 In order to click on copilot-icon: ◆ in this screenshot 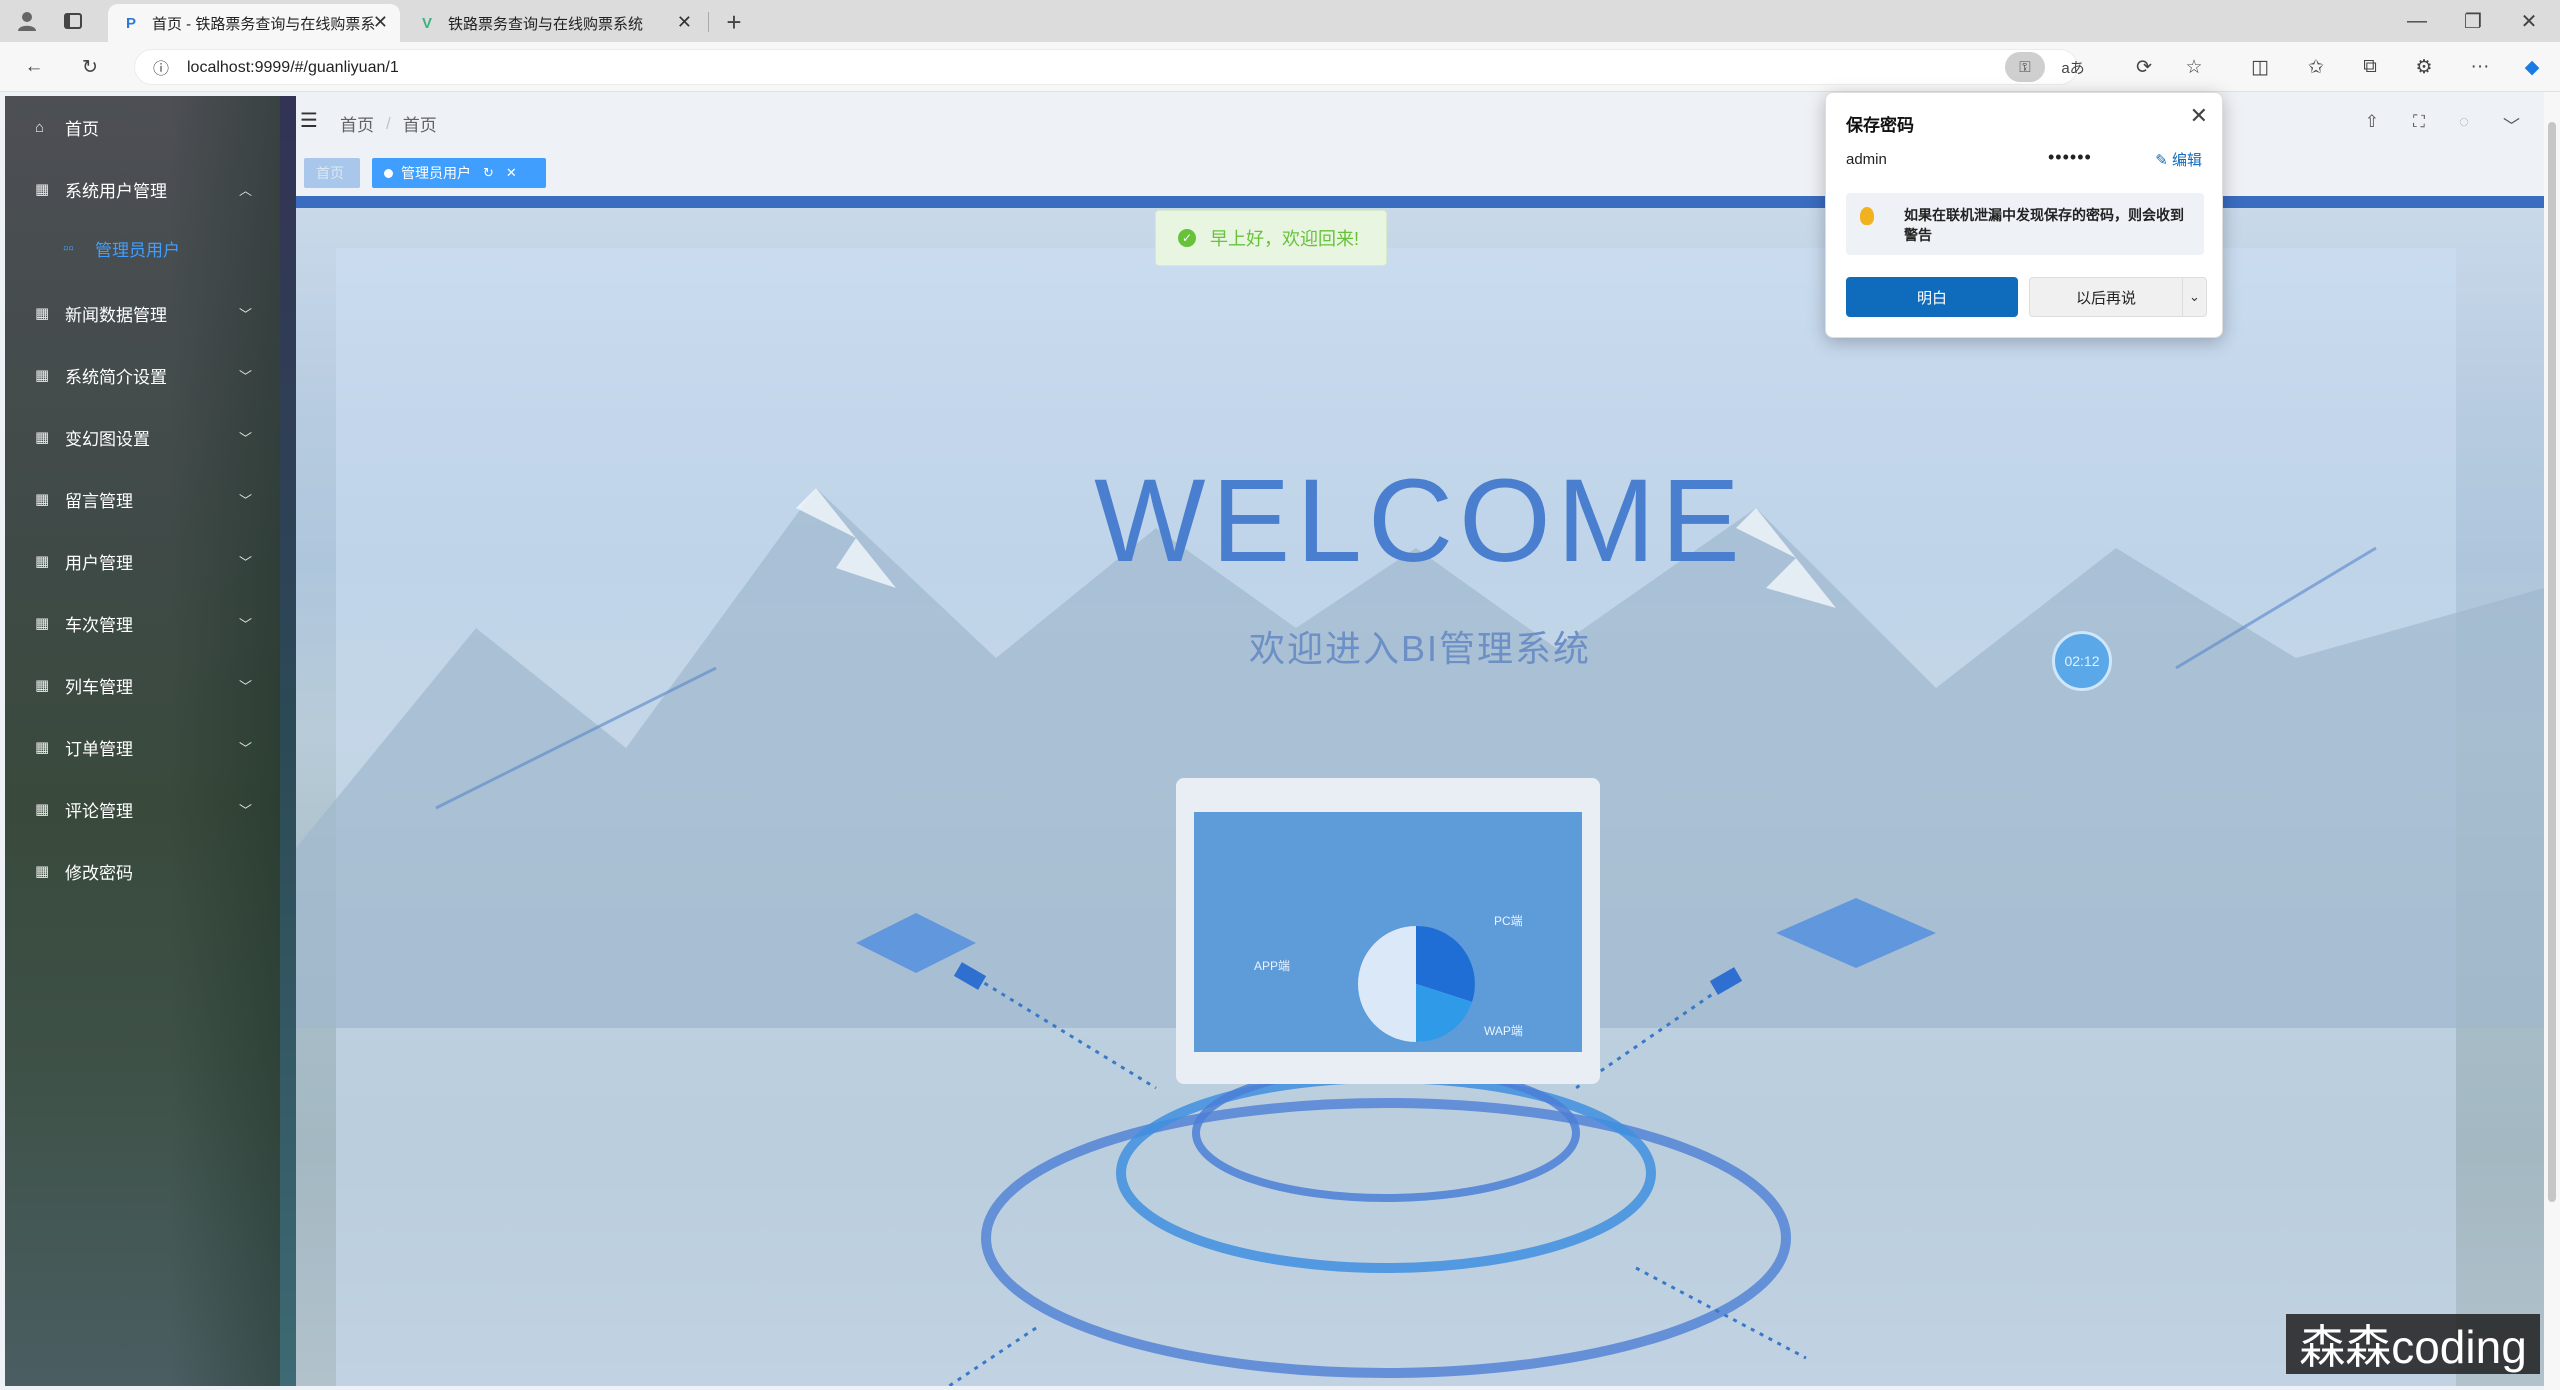, I will do `click(2532, 67)`.